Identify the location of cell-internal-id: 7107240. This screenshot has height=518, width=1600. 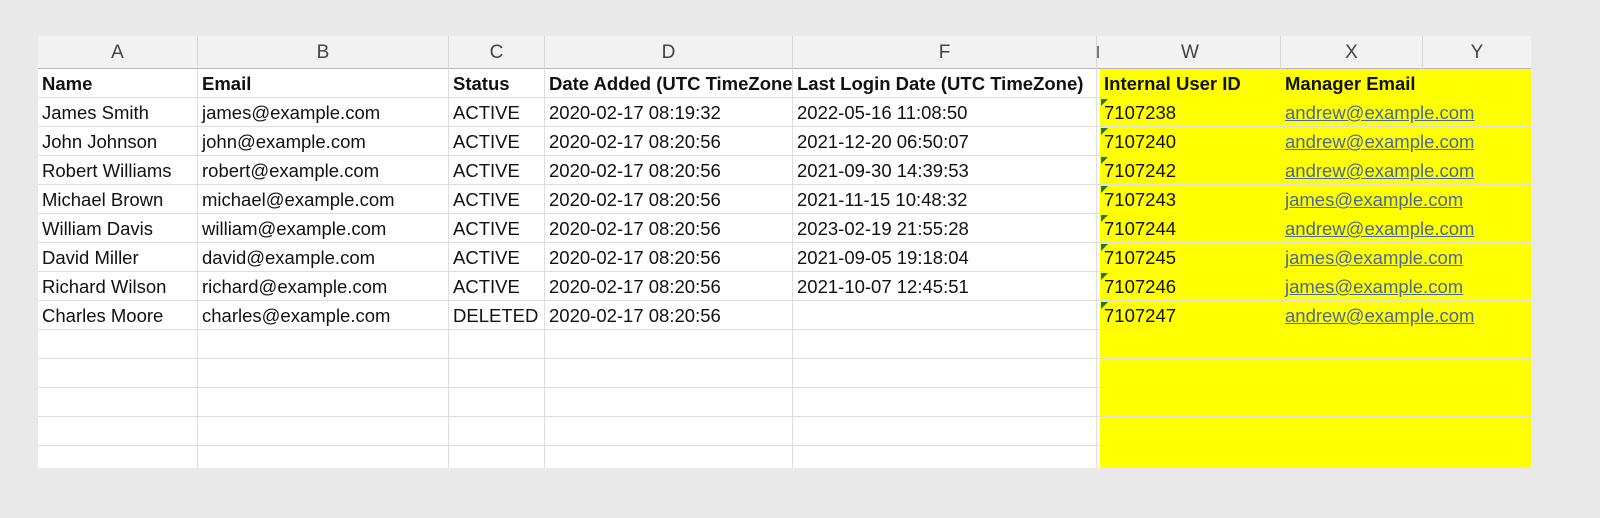
(1190, 141).